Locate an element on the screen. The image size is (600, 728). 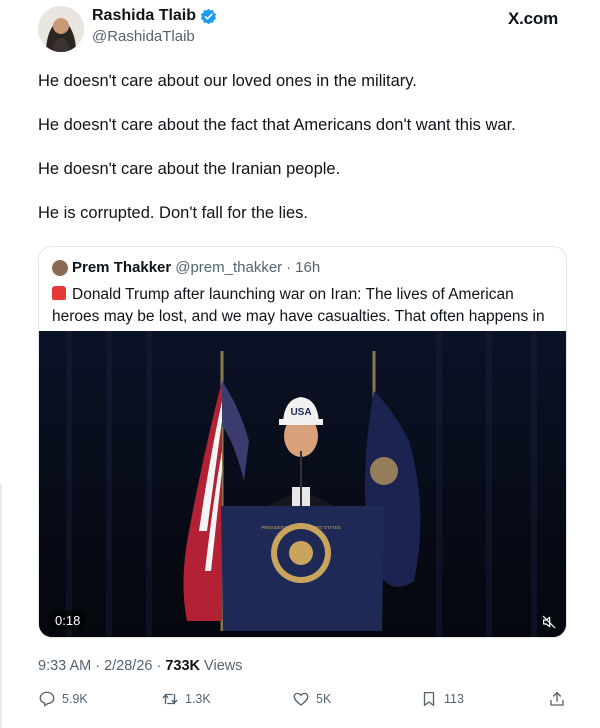
bookmark-button: 113 is located at coordinates (442, 699).